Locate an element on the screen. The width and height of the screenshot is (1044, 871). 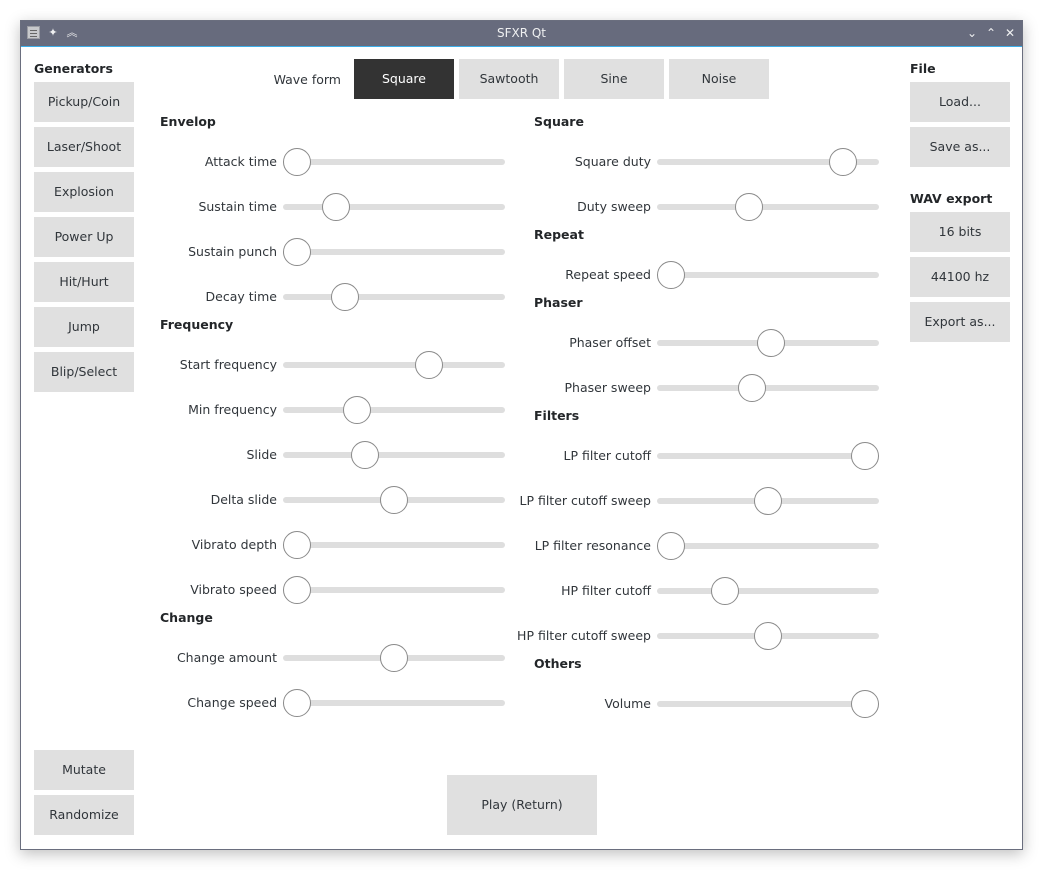
slider-phaser-sweep is located at coordinates (768, 388).